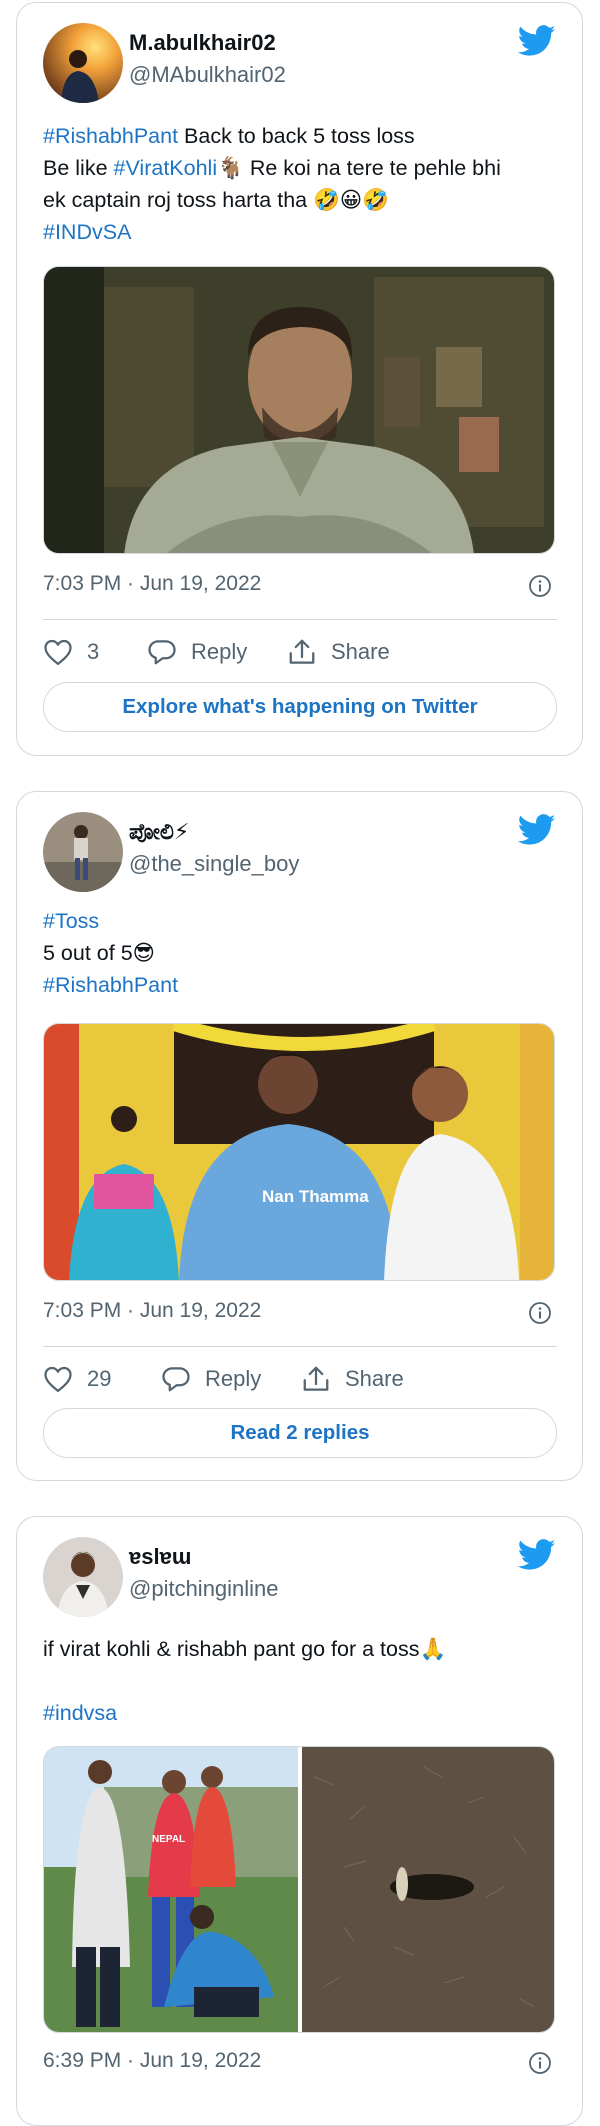 Image resolution: width=600 pixels, height=2126 pixels. I want to click on tweet-line: 5 out of 5😎, so click(110, 953).